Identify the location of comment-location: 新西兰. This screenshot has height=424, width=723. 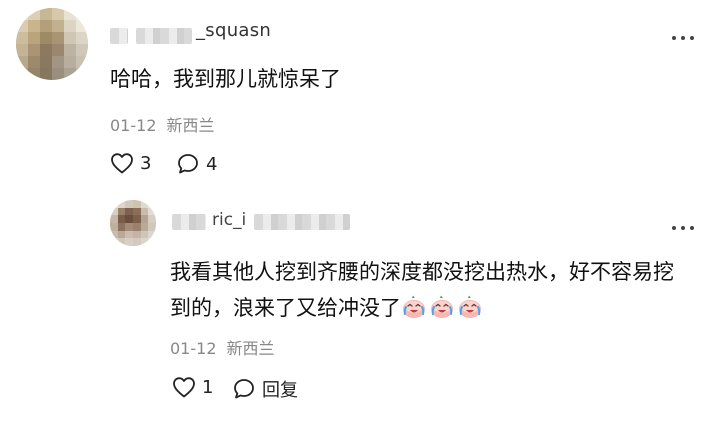
(190, 125).